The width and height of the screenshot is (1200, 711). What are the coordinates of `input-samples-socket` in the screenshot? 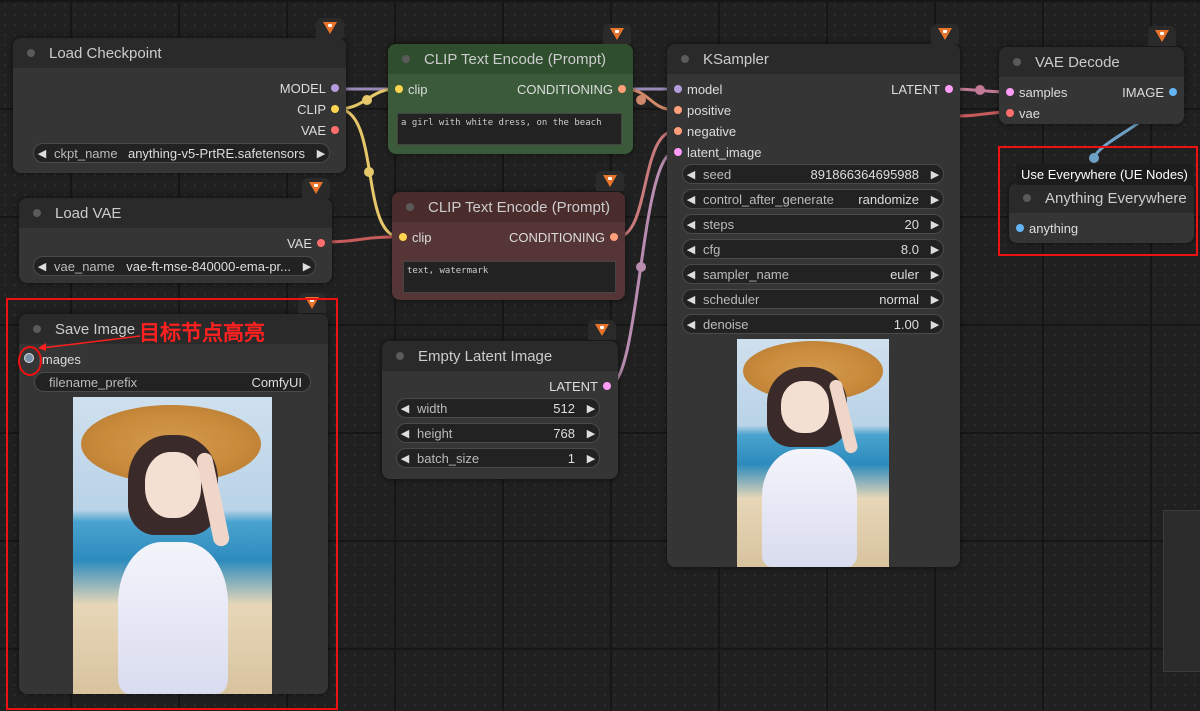 It's located at (1010, 92).